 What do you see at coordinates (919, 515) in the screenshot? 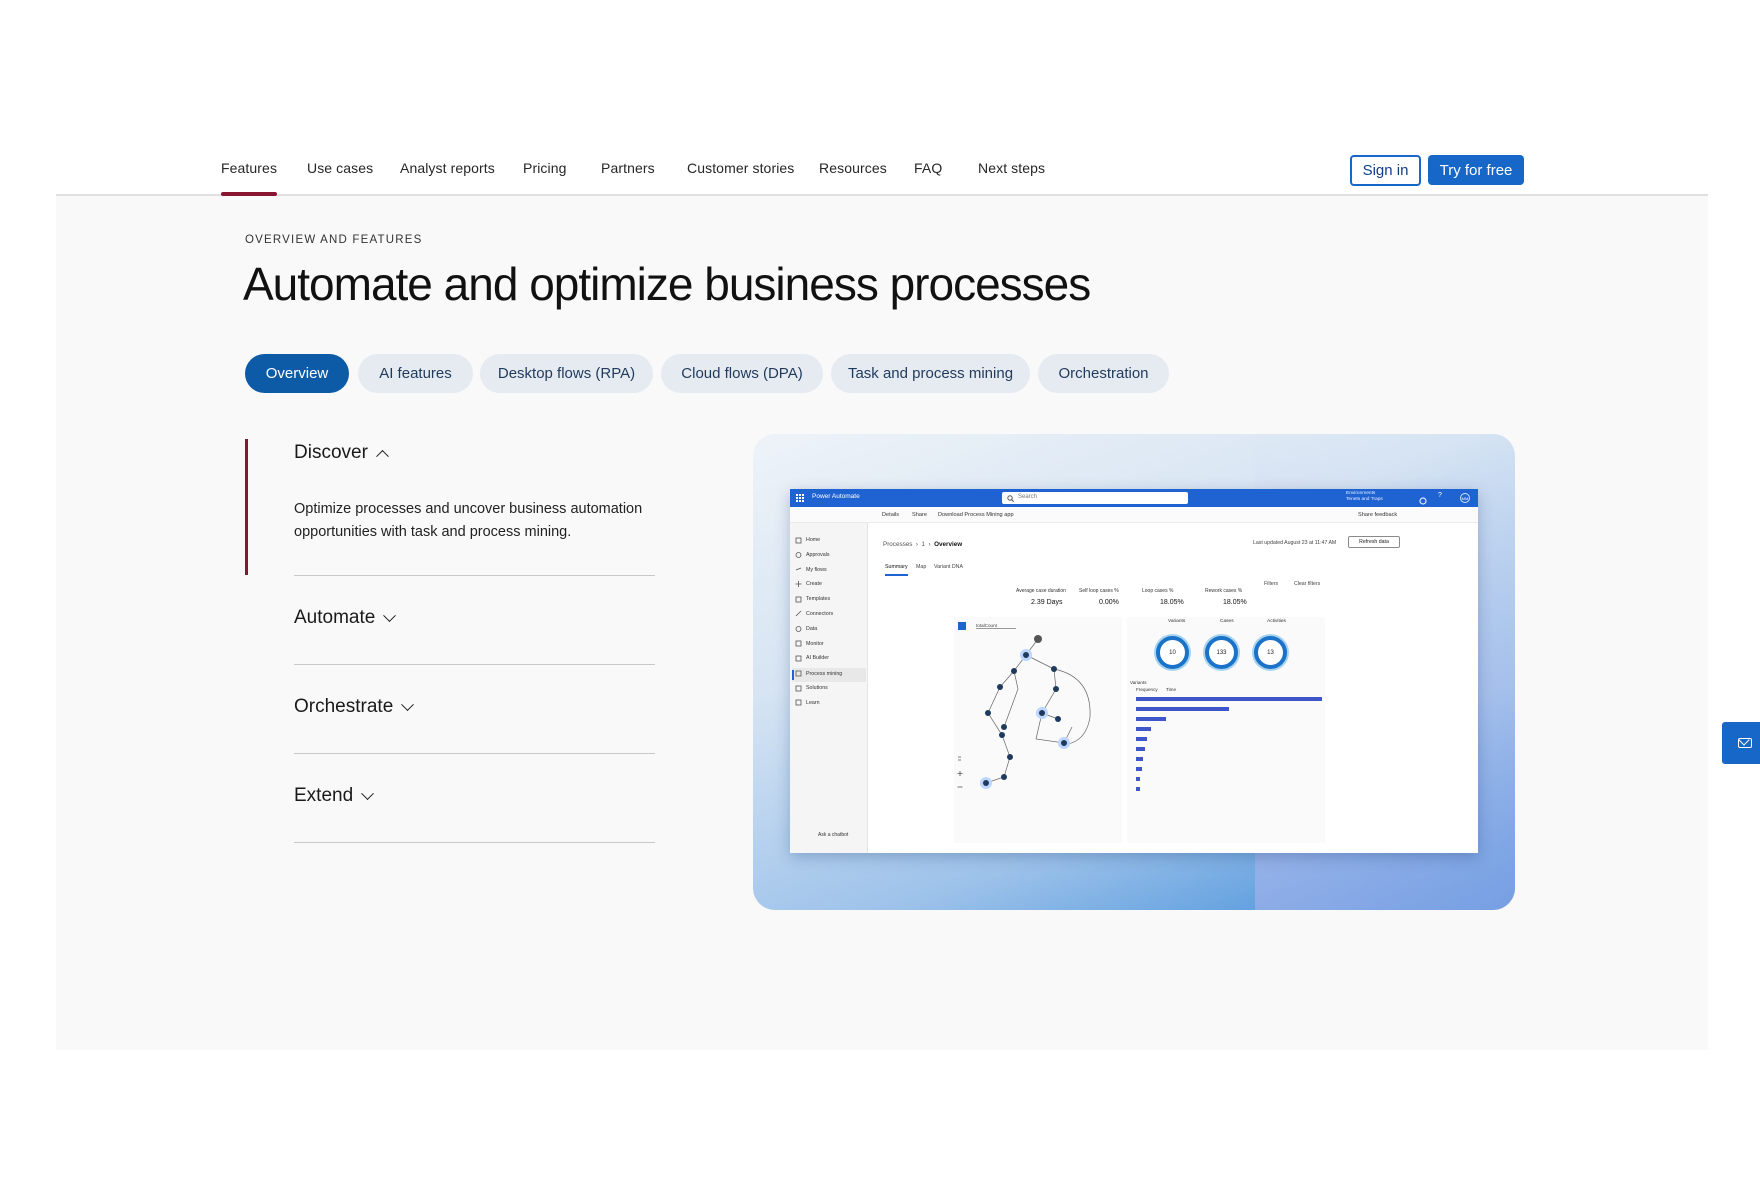
I see `share-command: Share` at bounding box center [919, 515].